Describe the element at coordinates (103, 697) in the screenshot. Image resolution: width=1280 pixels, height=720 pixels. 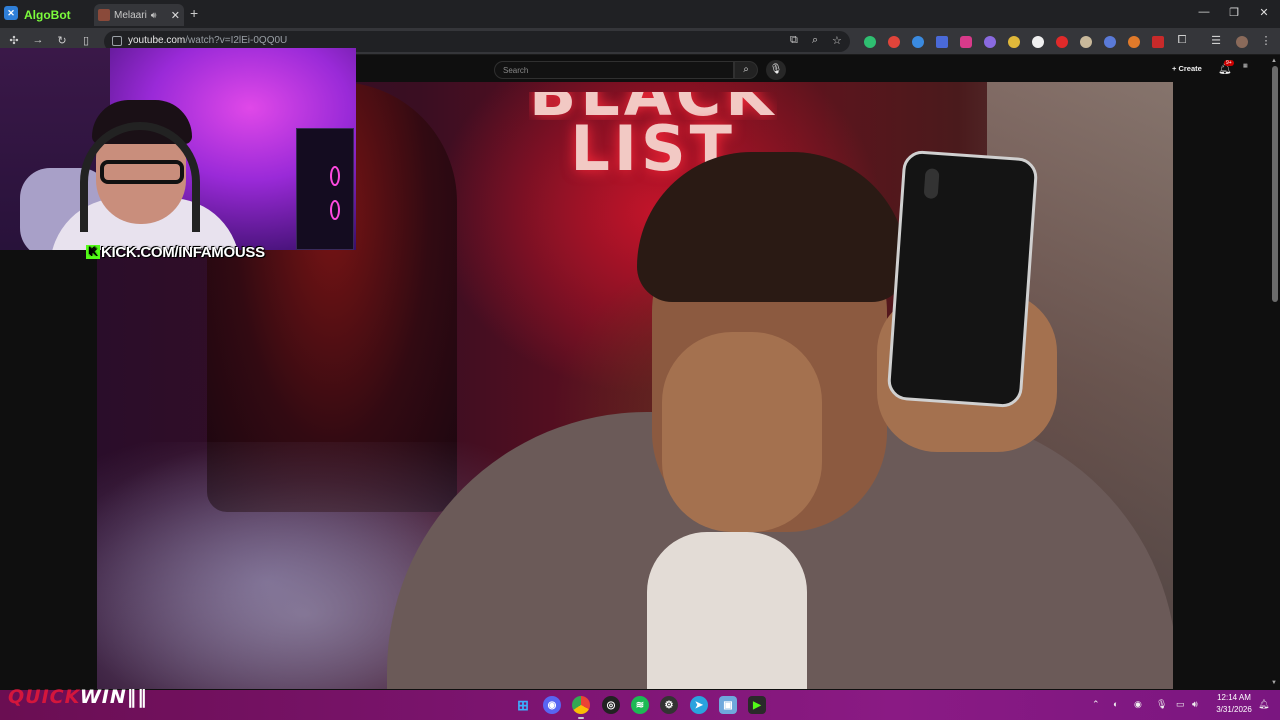
I see `brand-part-2: WIN` at that location.